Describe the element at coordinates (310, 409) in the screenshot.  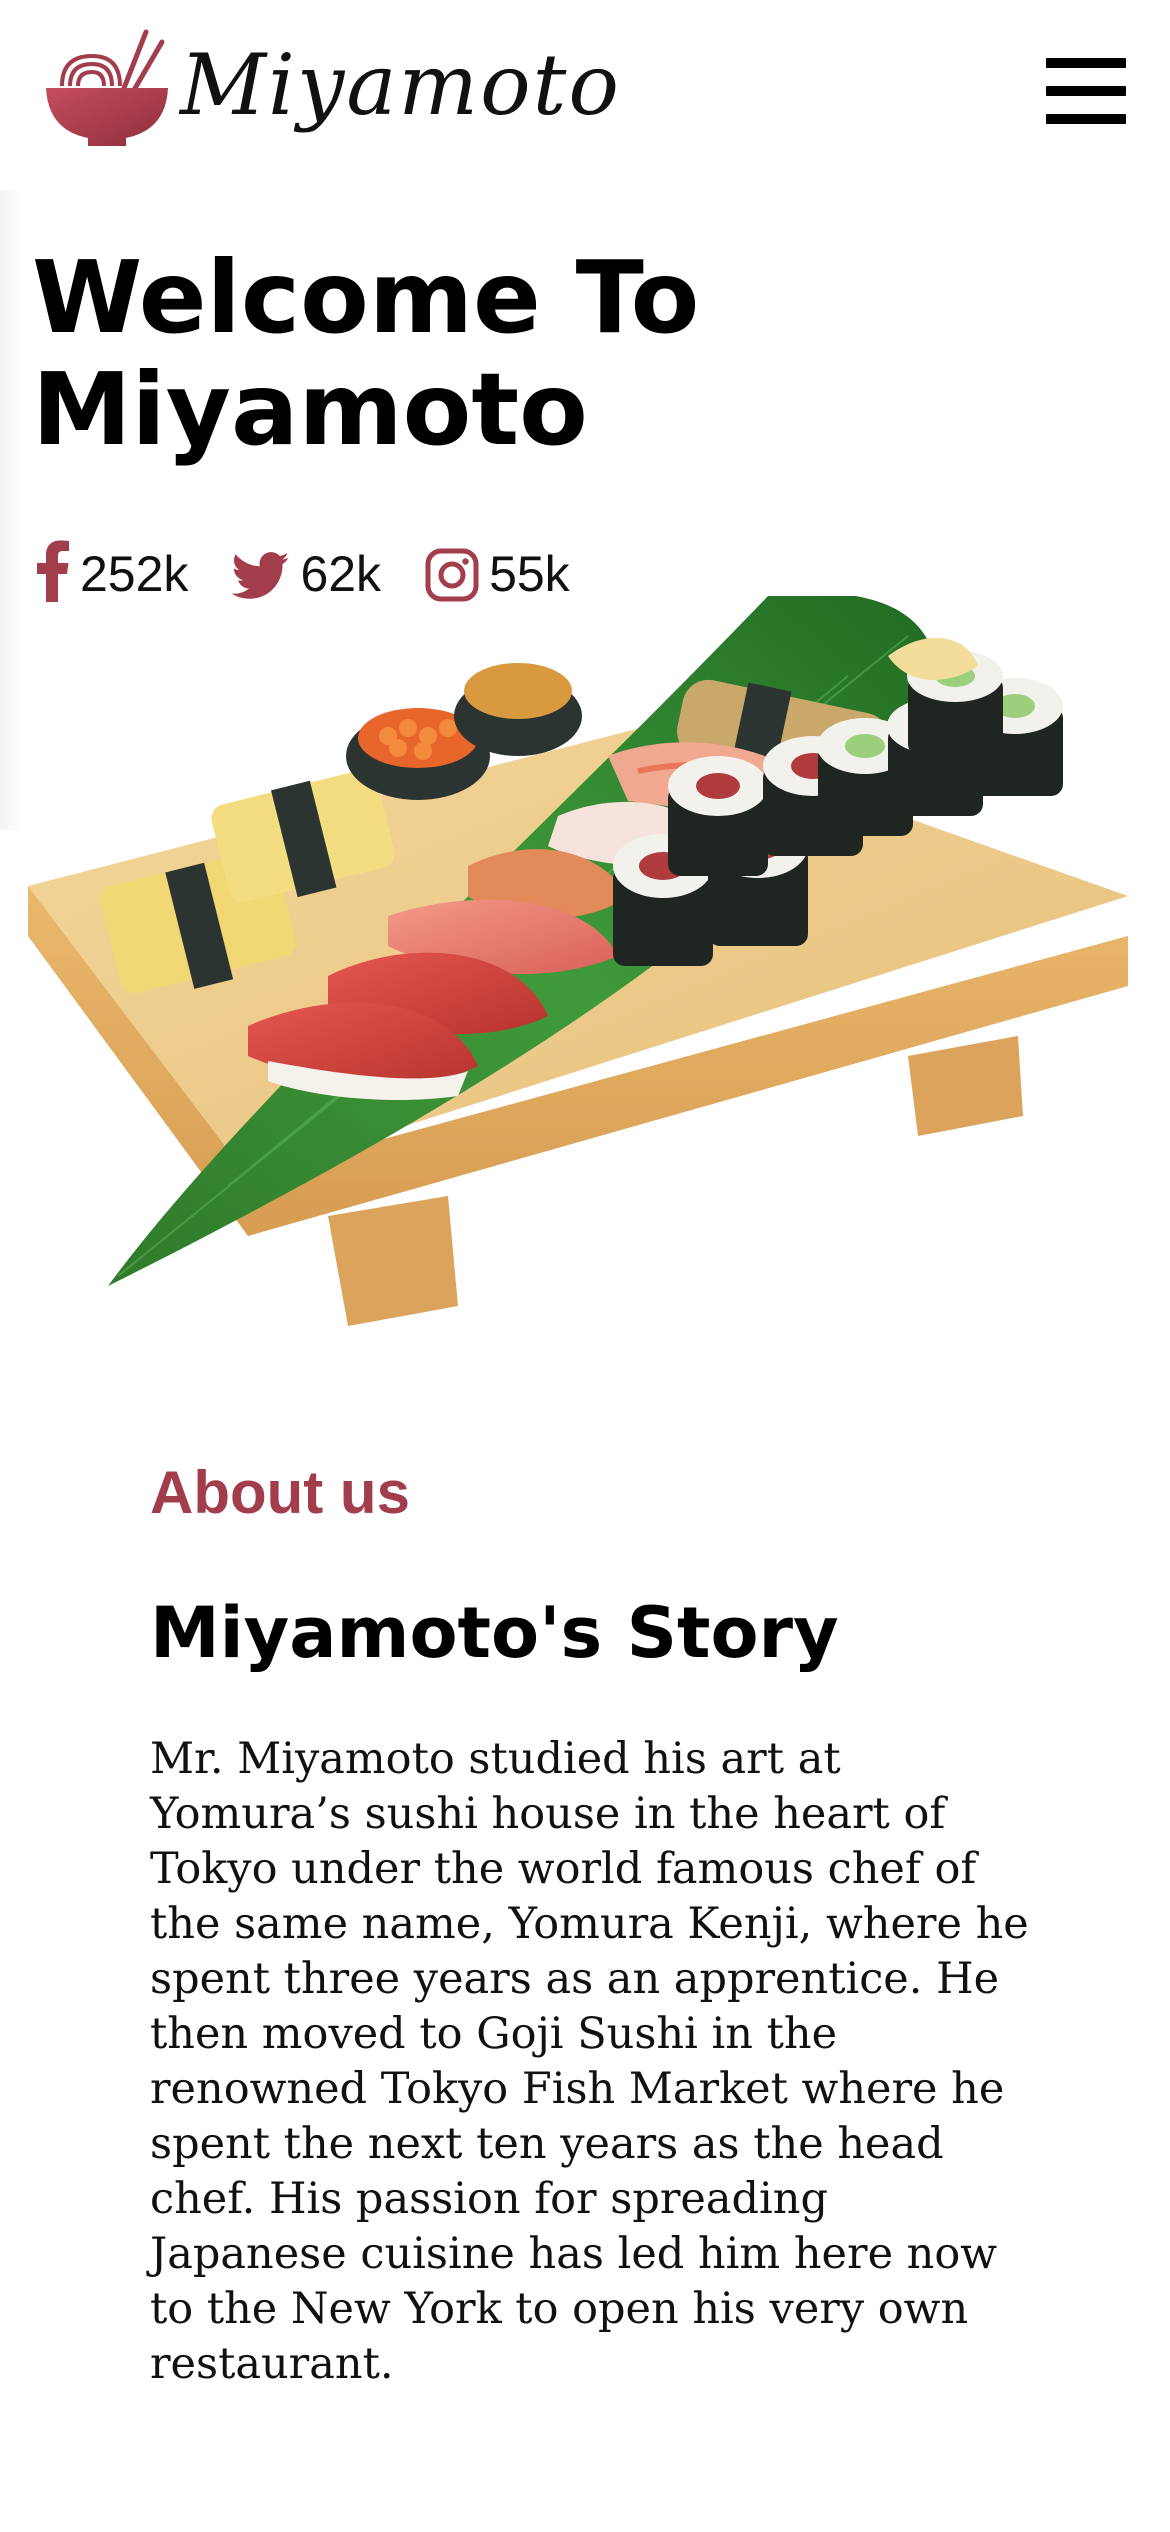
I see `hero-title-line-2: Miyamoto` at that location.